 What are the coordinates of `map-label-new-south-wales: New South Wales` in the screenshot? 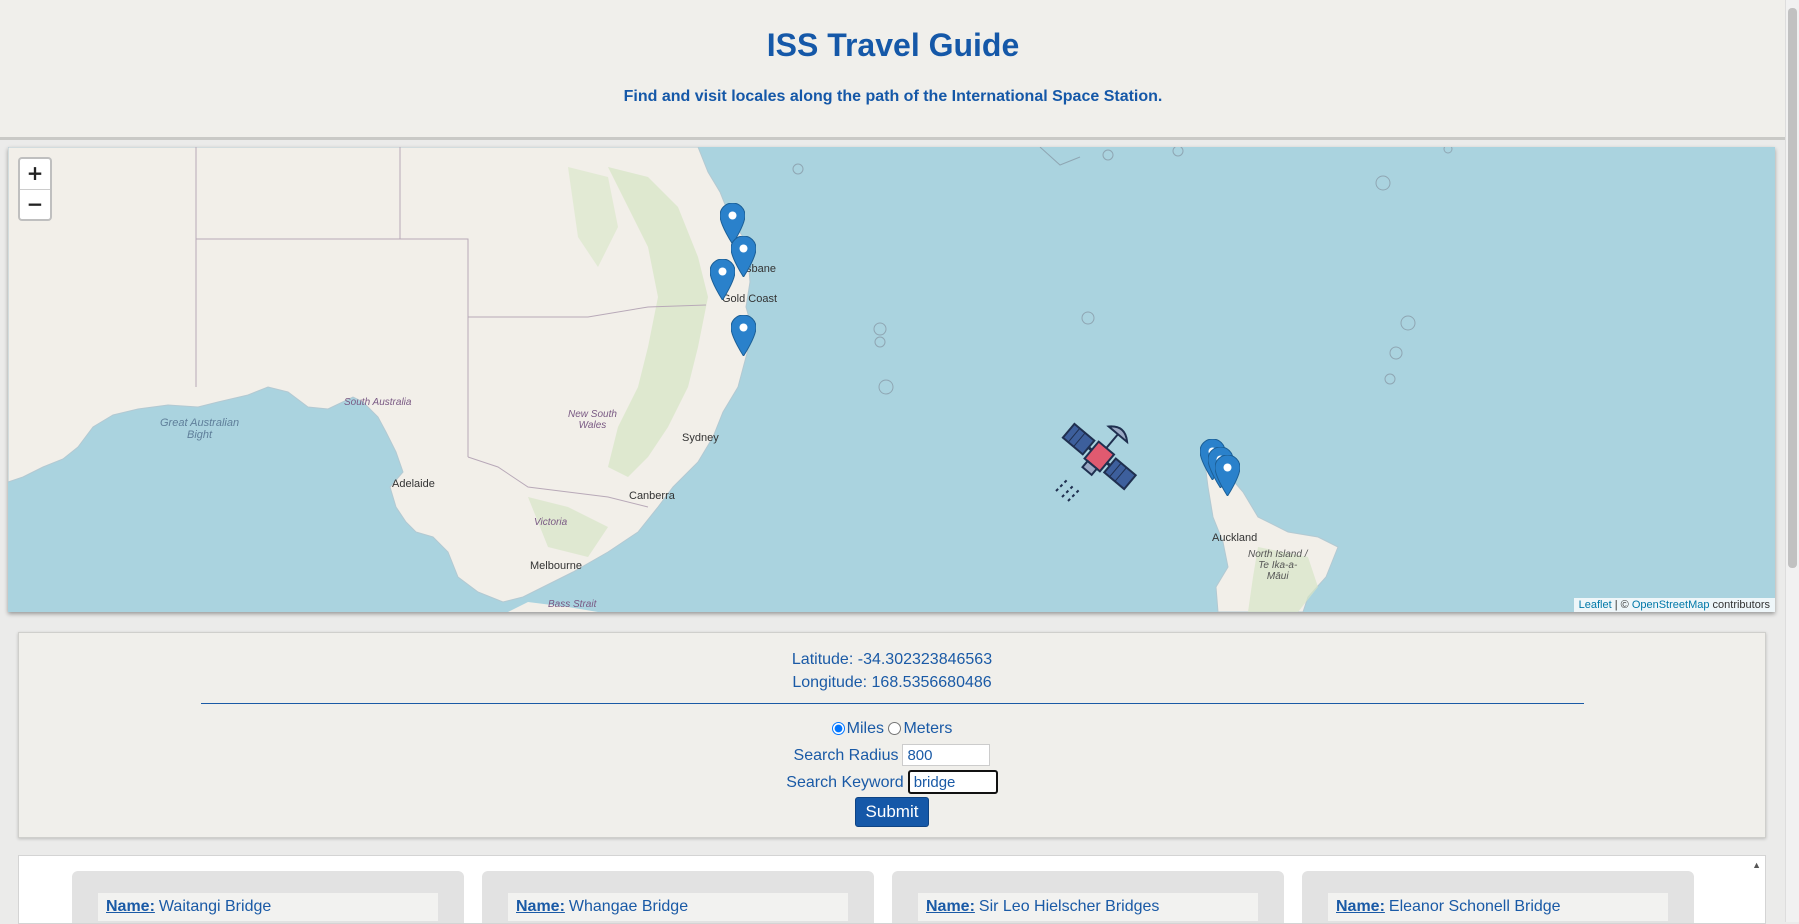 It's located at (592, 420).